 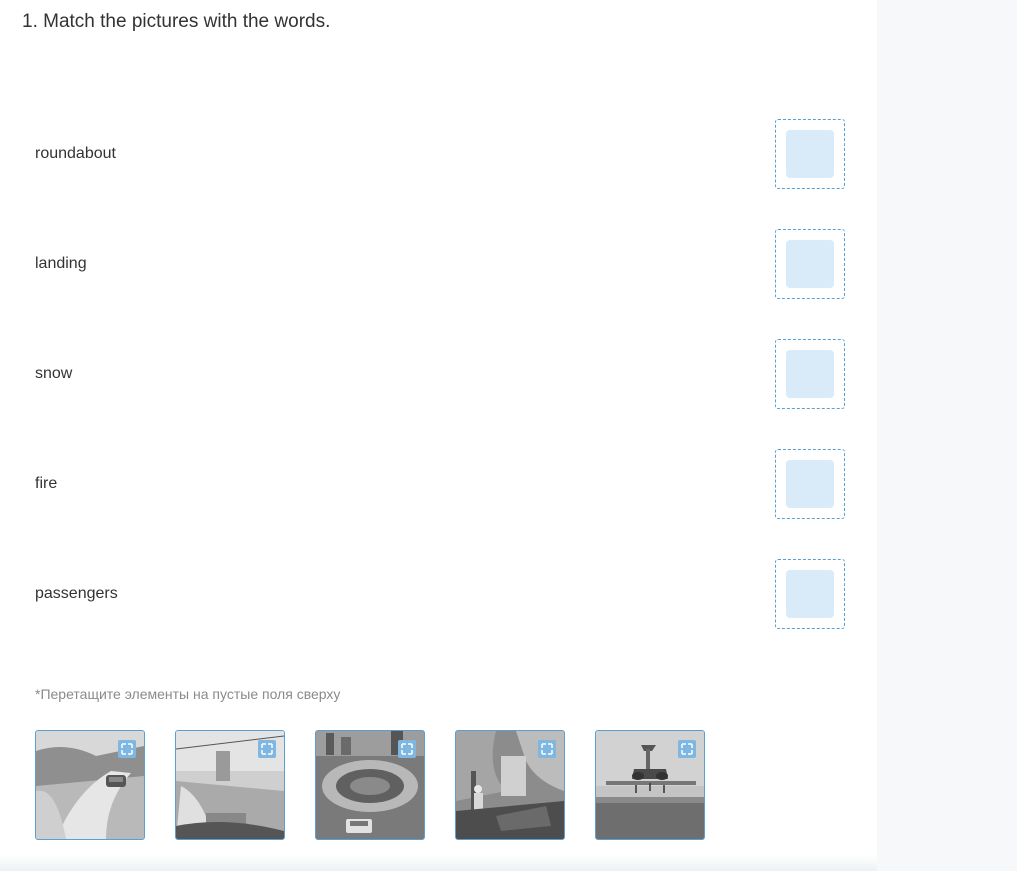 I want to click on draggable-picture-car-interior, so click(x=230, y=785).